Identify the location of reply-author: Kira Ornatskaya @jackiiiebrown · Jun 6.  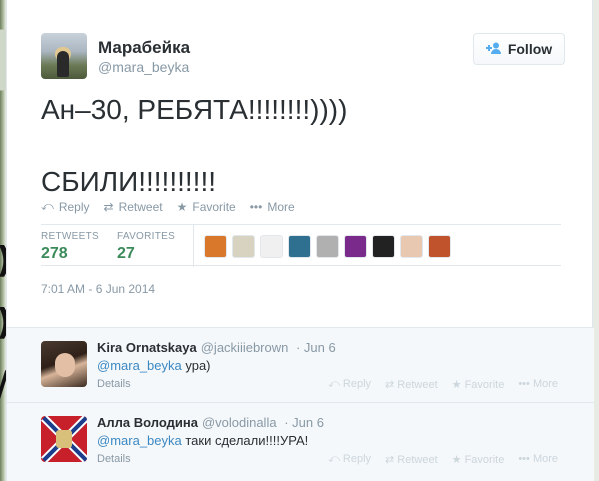
(216, 347).